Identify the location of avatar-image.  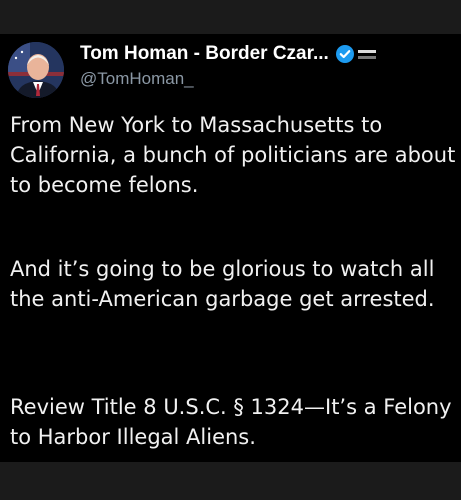
(36, 70).